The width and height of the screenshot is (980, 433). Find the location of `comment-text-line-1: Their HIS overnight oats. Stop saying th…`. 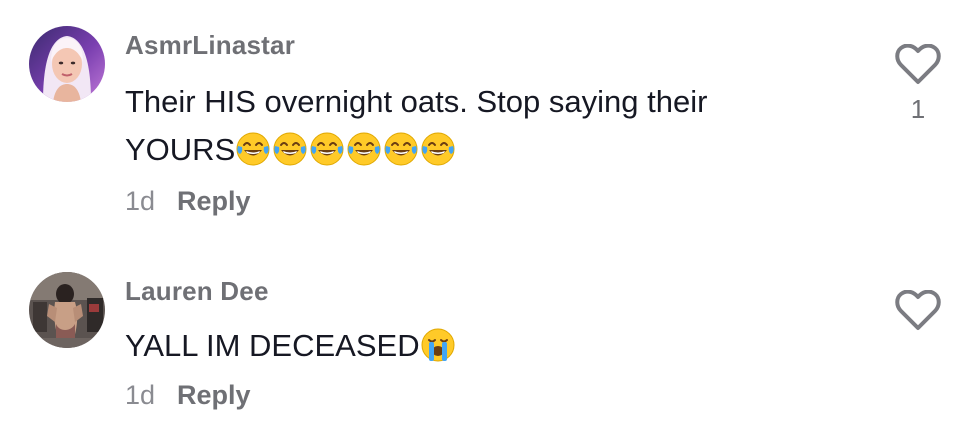

comment-text-line-1: Their HIS overnight oats. Stop saying th… is located at coordinates (416, 101).